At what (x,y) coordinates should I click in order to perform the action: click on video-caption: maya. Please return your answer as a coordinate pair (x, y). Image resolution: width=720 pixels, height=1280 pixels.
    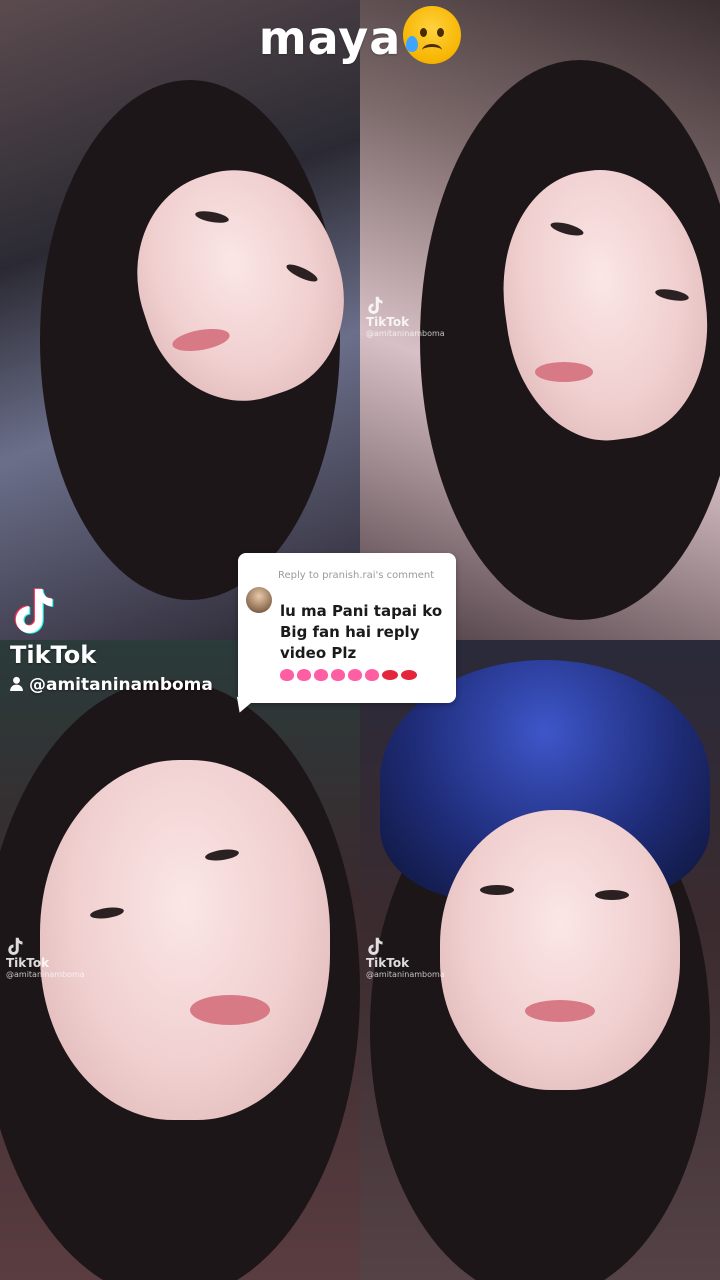
    Looking at the image, I should click on (360, 35).